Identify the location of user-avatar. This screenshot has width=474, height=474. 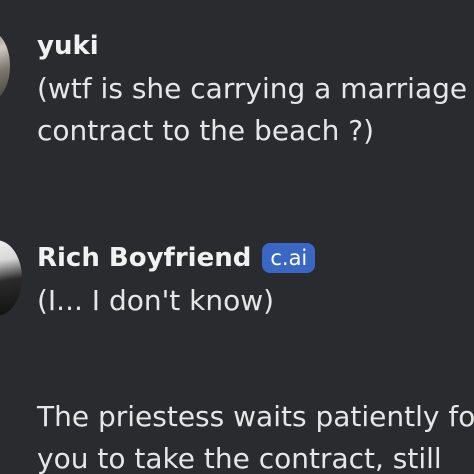
(5, 66).